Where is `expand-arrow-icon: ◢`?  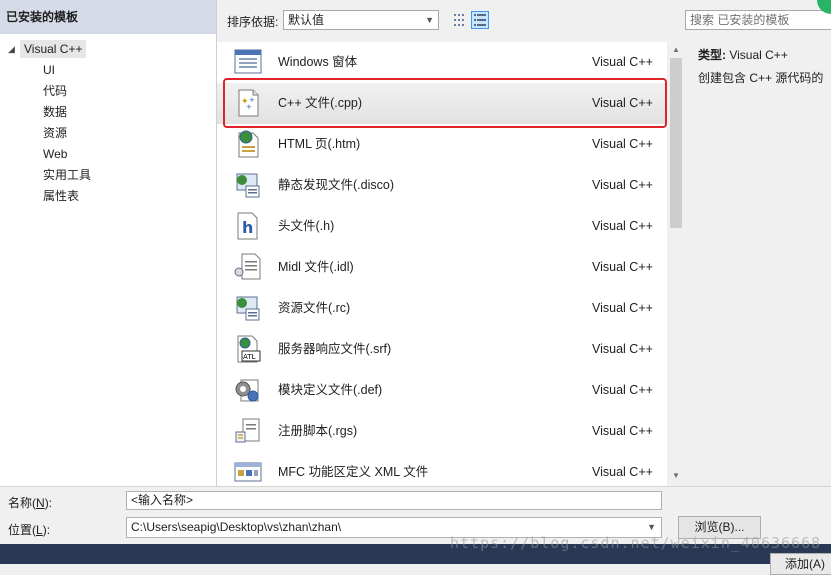
expand-arrow-icon: ◢ is located at coordinates (14, 49).